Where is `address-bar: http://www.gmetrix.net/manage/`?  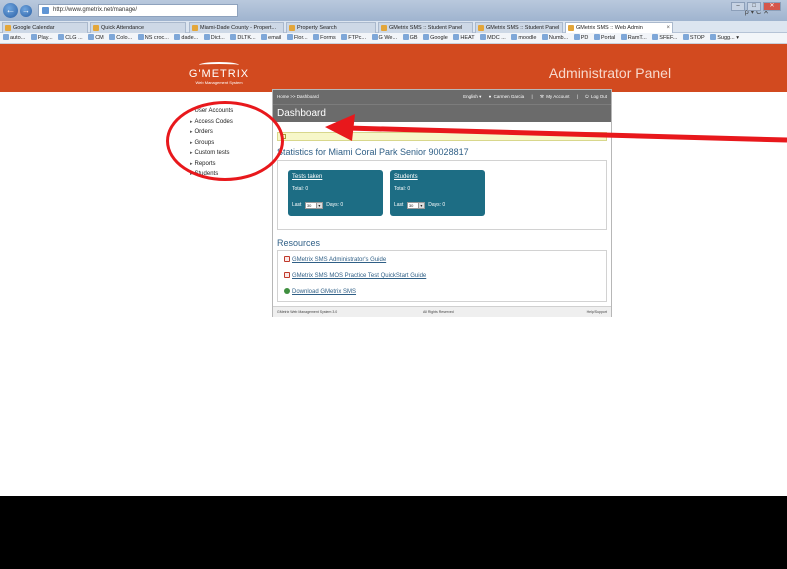
address-bar: http://www.gmetrix.net/manage/ is located at coordinates (138, 10).